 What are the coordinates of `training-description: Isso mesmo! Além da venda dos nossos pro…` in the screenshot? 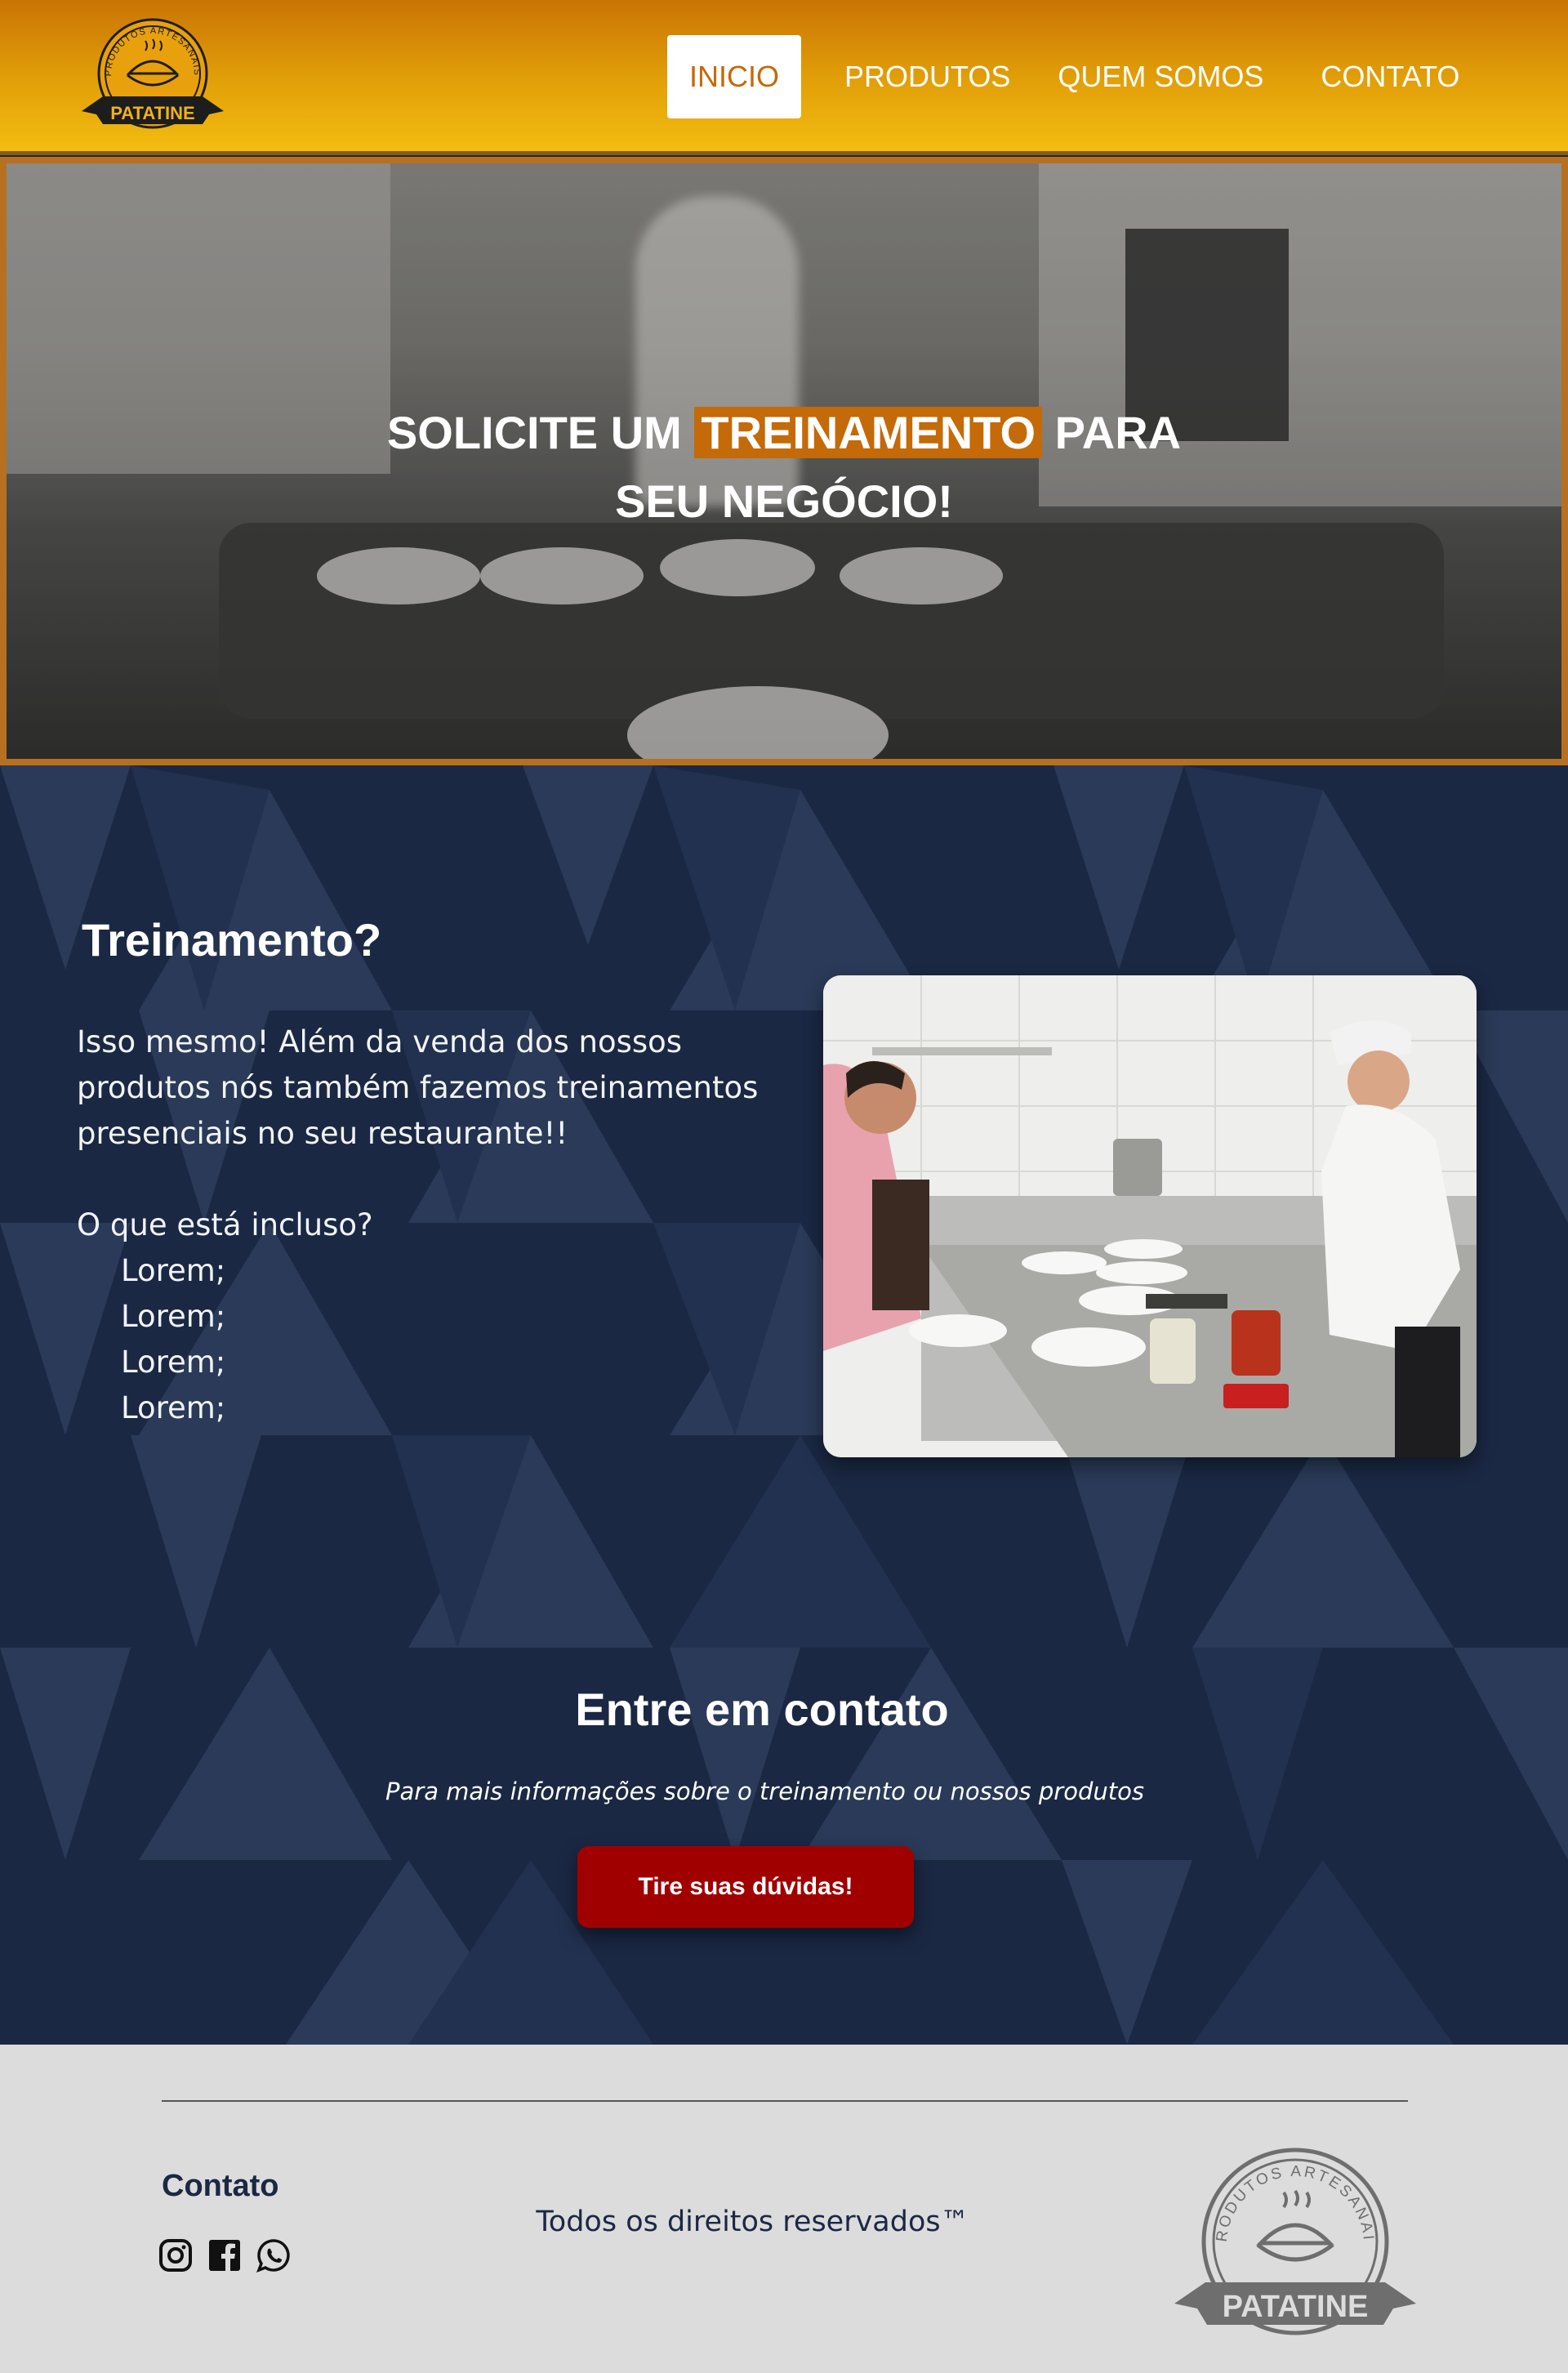 It's located at (436, 1225).